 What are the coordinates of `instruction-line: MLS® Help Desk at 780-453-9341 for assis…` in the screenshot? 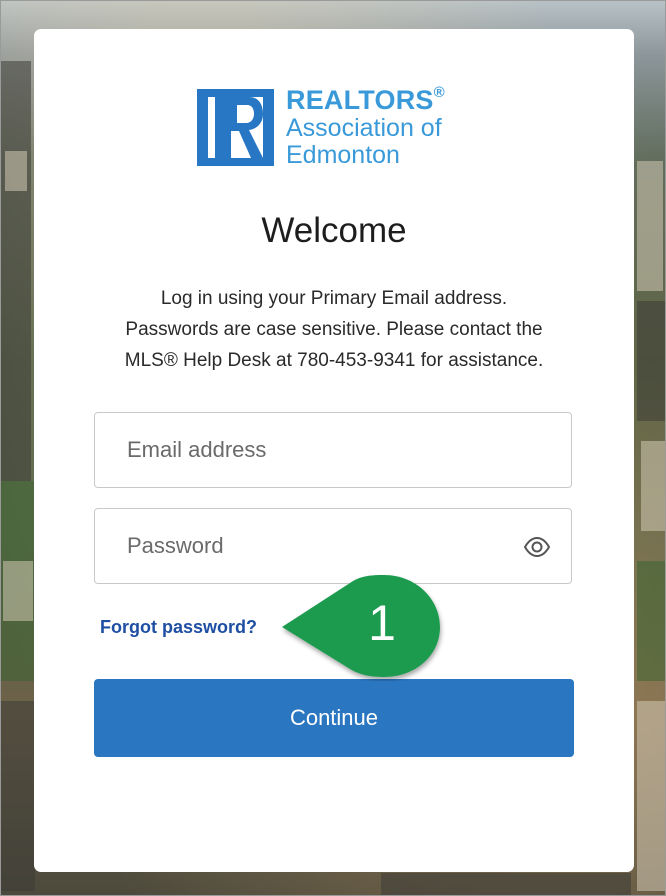 It's located at (334, 360).